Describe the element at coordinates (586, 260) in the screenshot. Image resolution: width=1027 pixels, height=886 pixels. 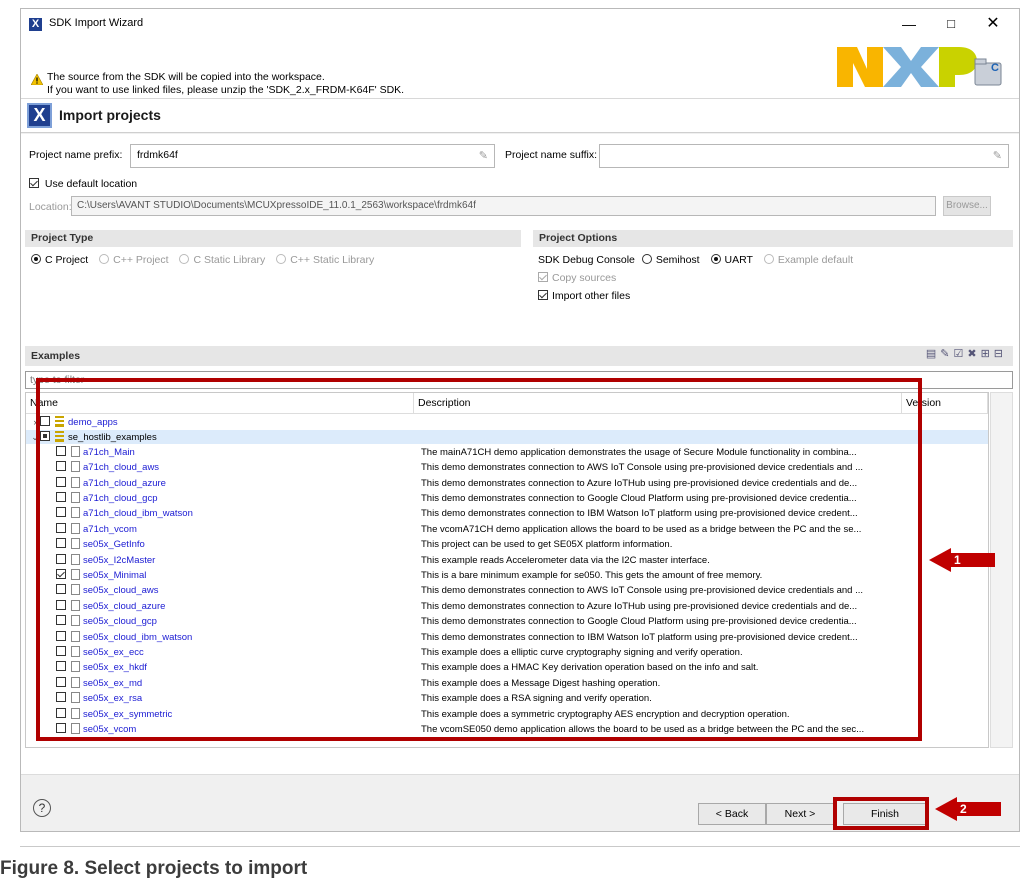
I see `debug-console-label: SDK Debug Console` at that location.